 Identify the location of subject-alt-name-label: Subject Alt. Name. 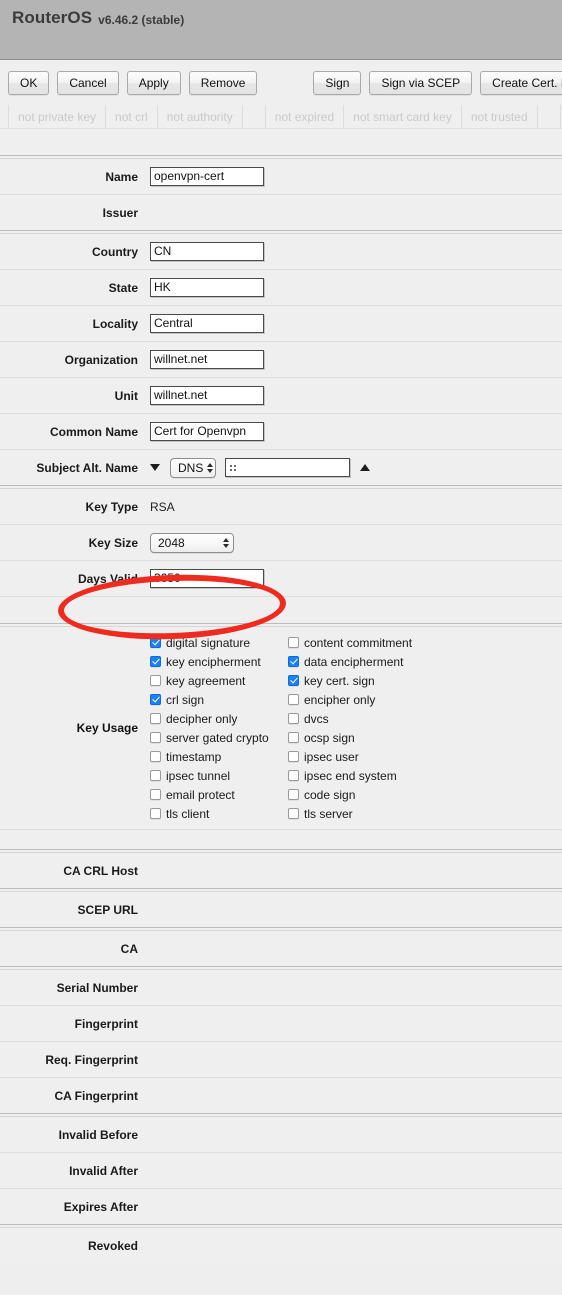
(87, 467).